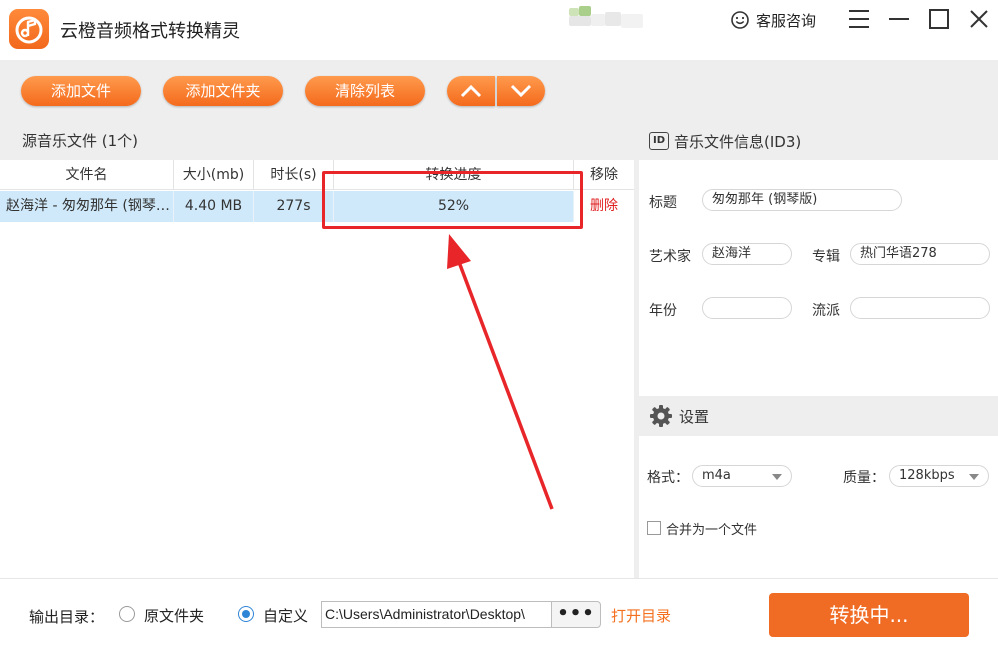  I want to click on output-path-input: C:\Users\Administrator\Desktop\, so click(436, 614).